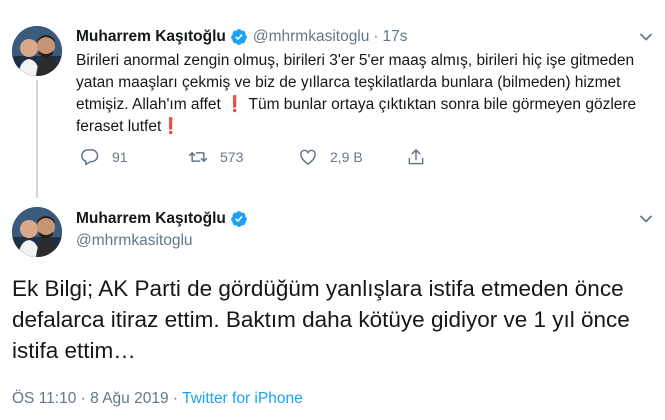 The width and height of the screenshot is (665, 420). Describe the element at coordinates (346, 157) in the screenshot. I see `like-count: 2,9 B` at that location.